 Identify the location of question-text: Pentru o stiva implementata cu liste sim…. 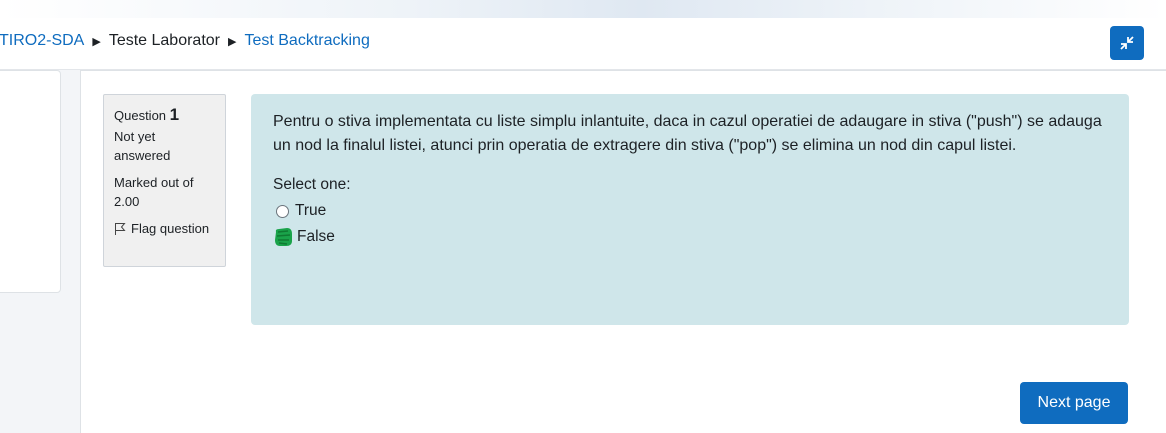
(687, 133).